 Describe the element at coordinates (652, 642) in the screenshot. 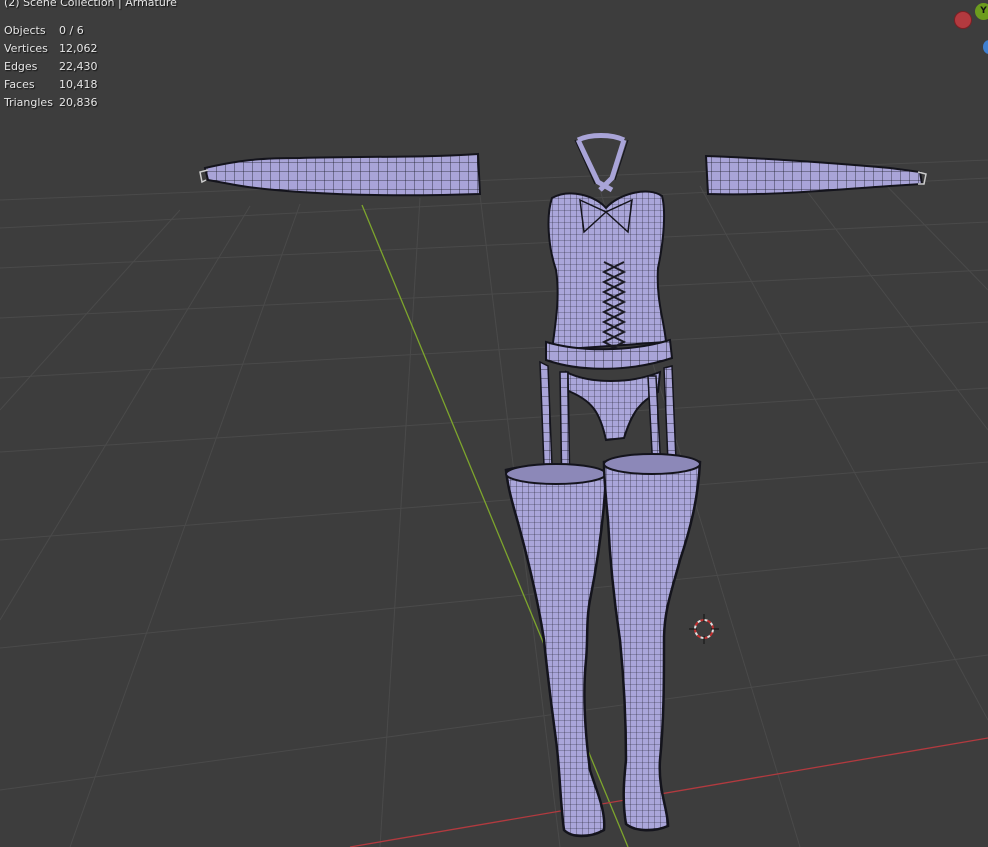

I see `right-stocking-mesh` at that location.